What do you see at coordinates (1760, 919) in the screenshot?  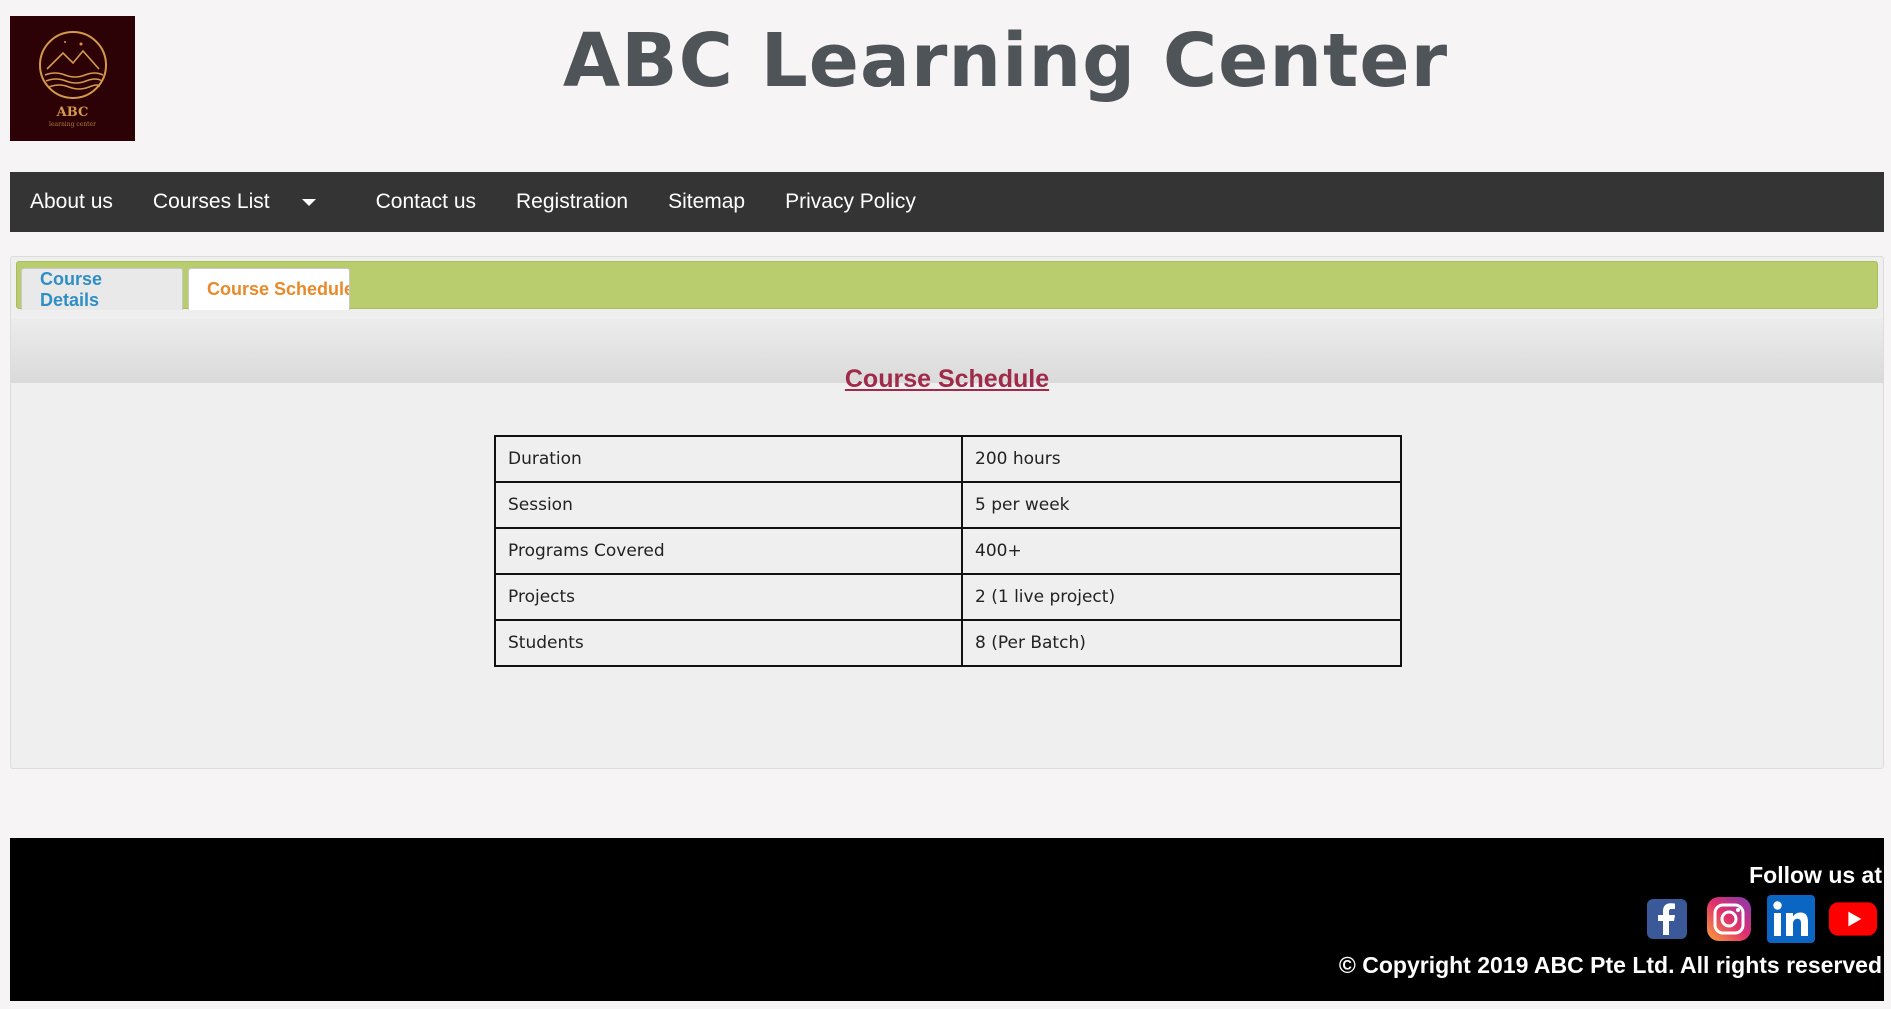 I see `social-links` at bounding box center [1760, 919].